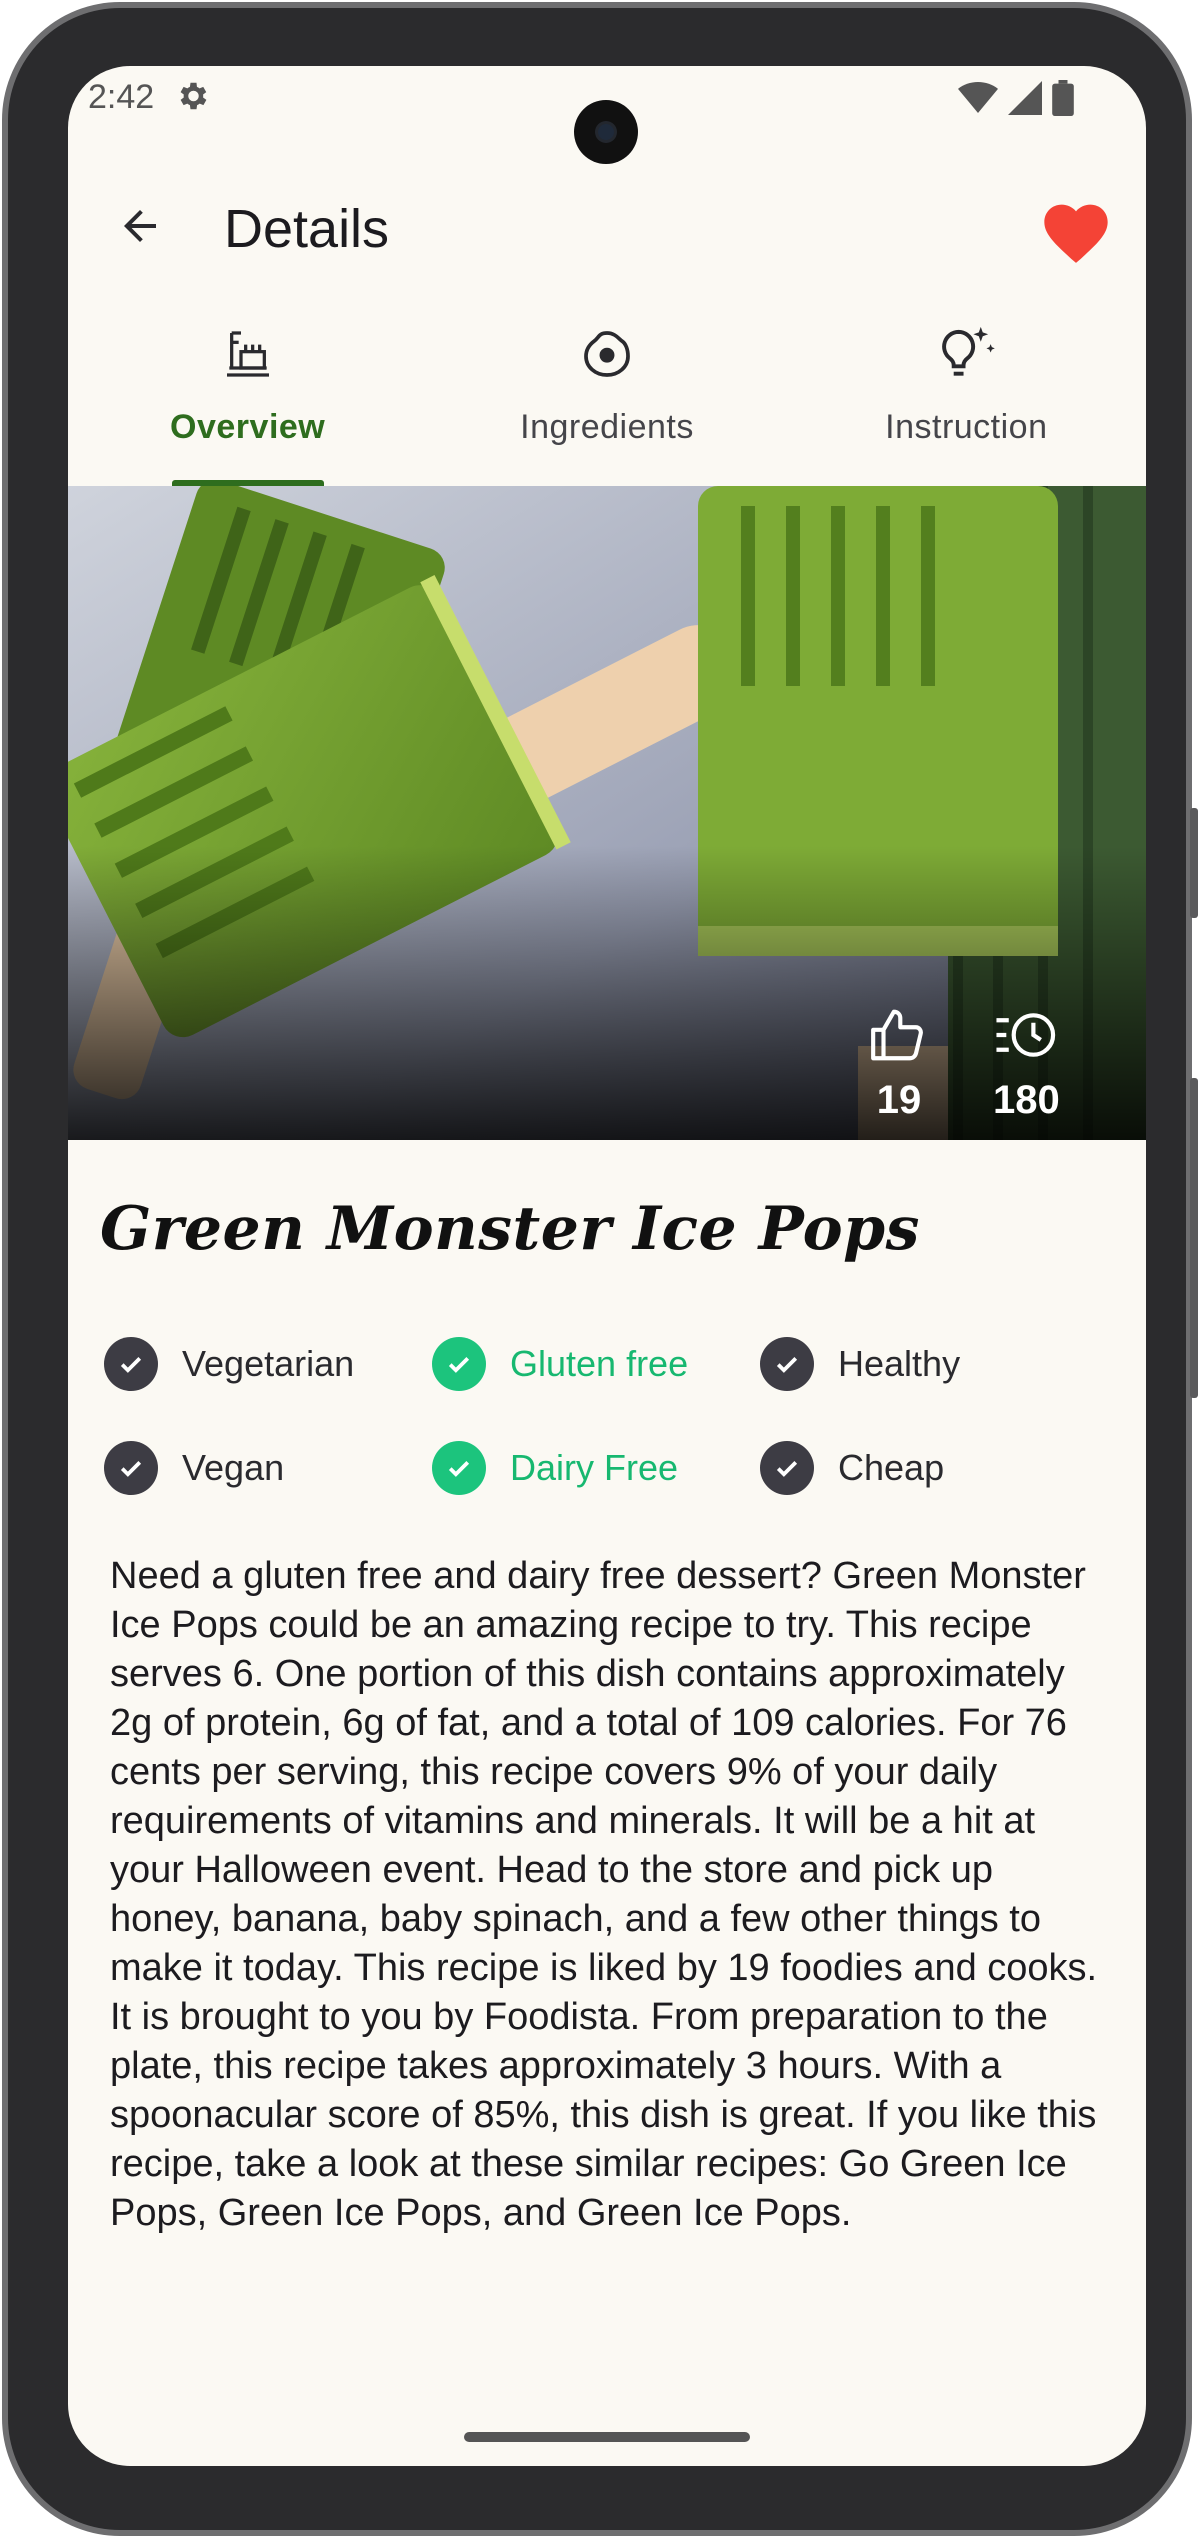  Describe the element at coordinates (607, 2437) in the screenshot. I see `gesture-home-bar` at that location.